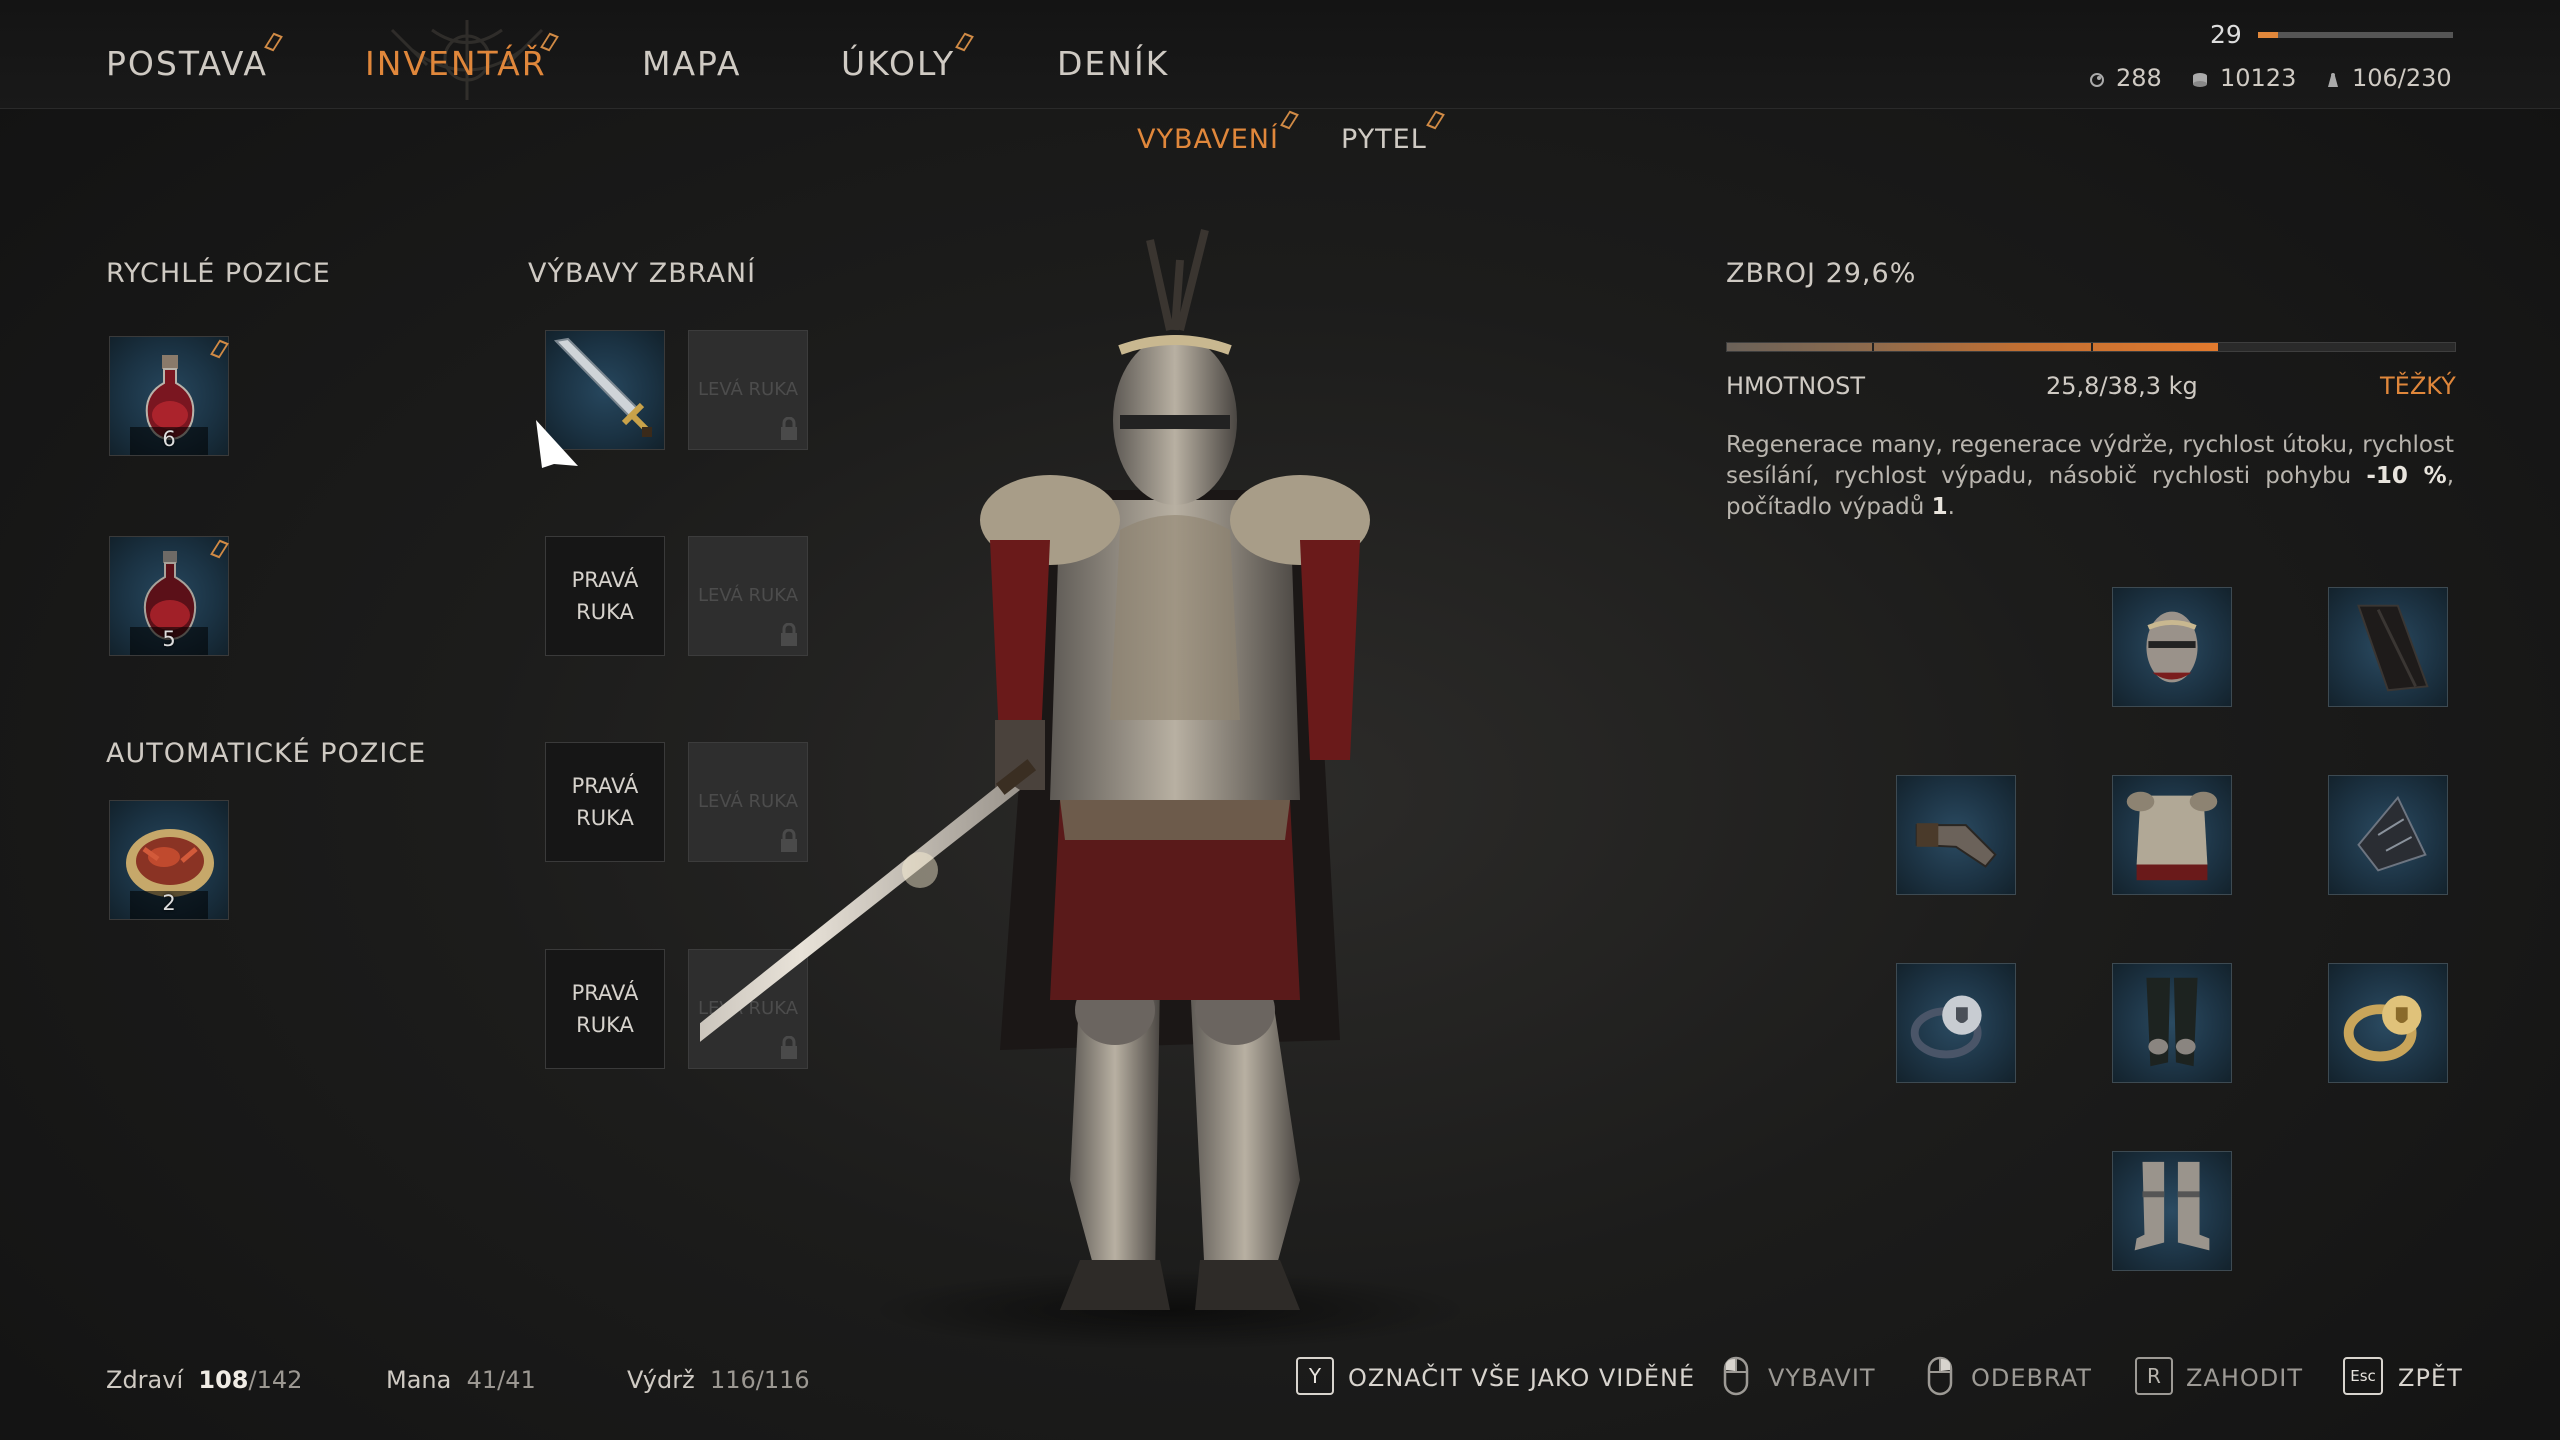 The image size is (2560, 1440). I want to click on description-text: ., so click(1951, 507).